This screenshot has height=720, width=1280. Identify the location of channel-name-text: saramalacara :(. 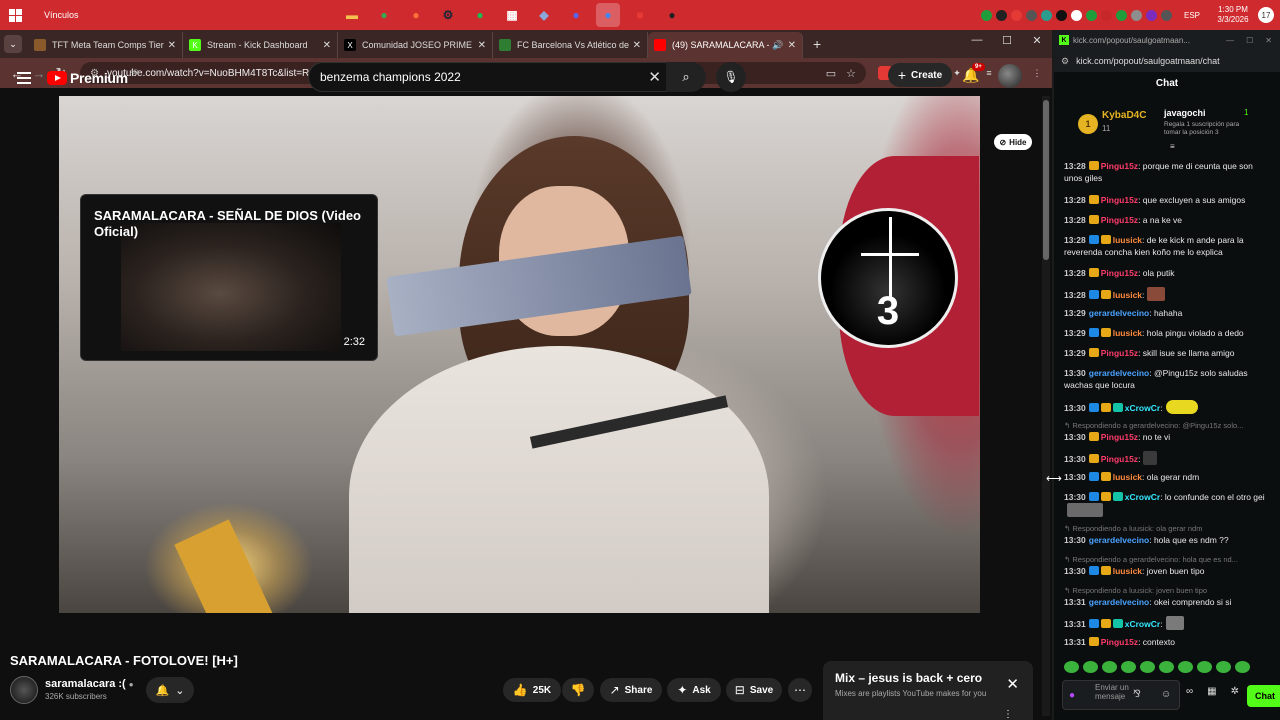
(85, 684).